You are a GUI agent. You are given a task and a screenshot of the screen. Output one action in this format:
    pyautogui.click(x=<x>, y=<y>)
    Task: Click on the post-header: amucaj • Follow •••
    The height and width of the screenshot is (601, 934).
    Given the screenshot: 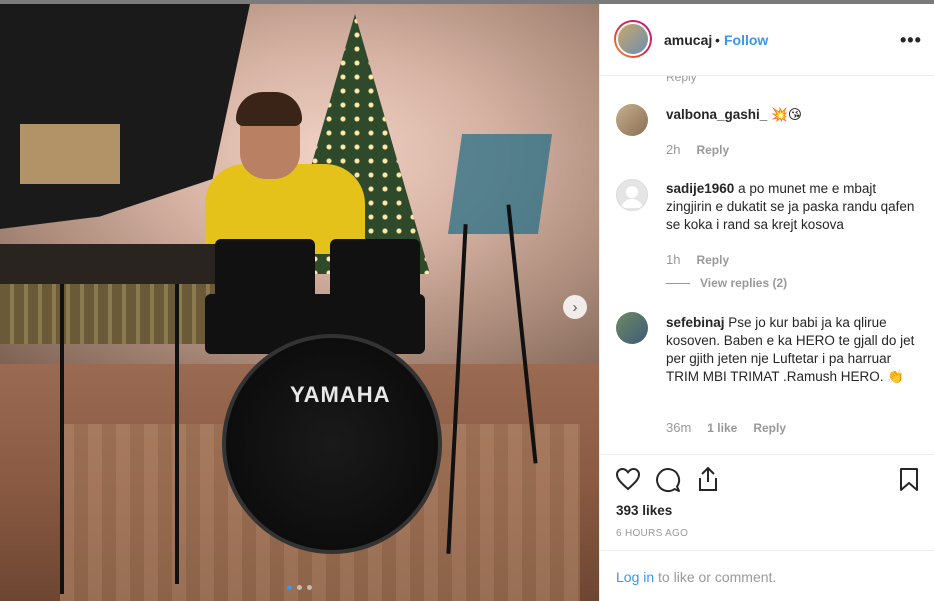 What is the action you would take?
    pyautogui.click(x=767, y=40)
    